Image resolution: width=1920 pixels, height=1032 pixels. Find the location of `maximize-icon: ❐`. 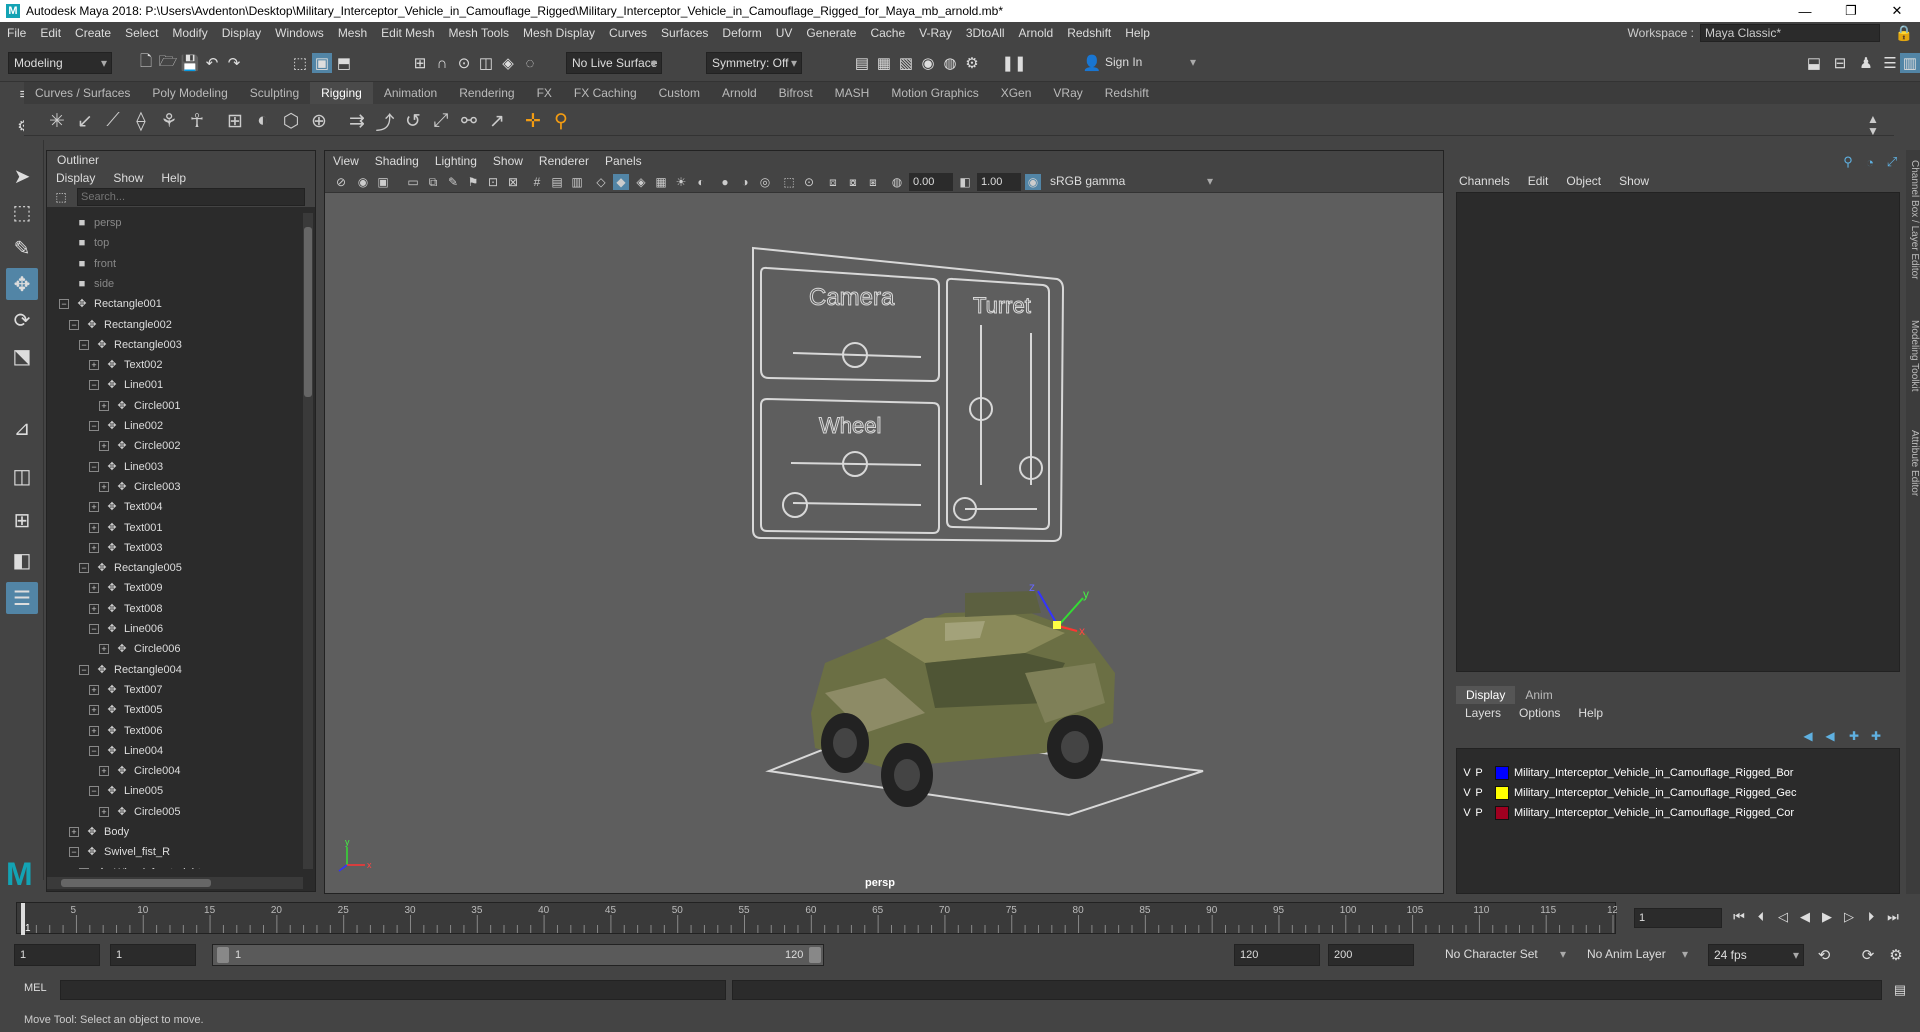

maximize-icon: ❐ is located at coordinates (1851, 11).